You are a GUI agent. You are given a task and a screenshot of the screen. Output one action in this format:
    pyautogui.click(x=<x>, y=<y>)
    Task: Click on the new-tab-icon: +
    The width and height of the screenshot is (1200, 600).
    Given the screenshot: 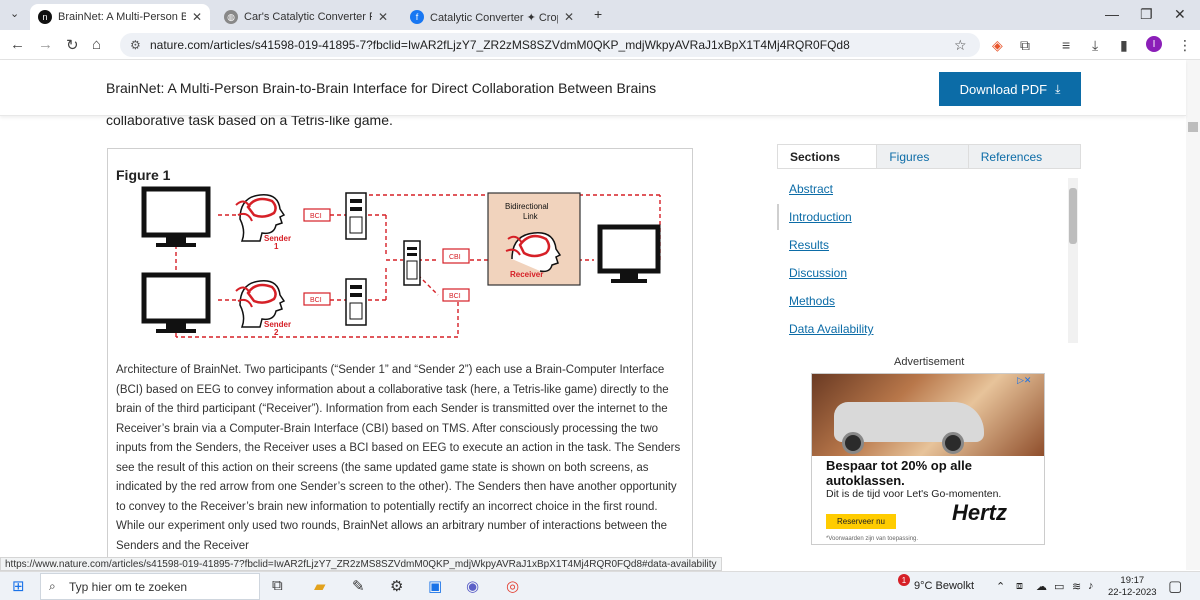 What is the action you would take?
    pyautogui.click(x=598, y=14)
    